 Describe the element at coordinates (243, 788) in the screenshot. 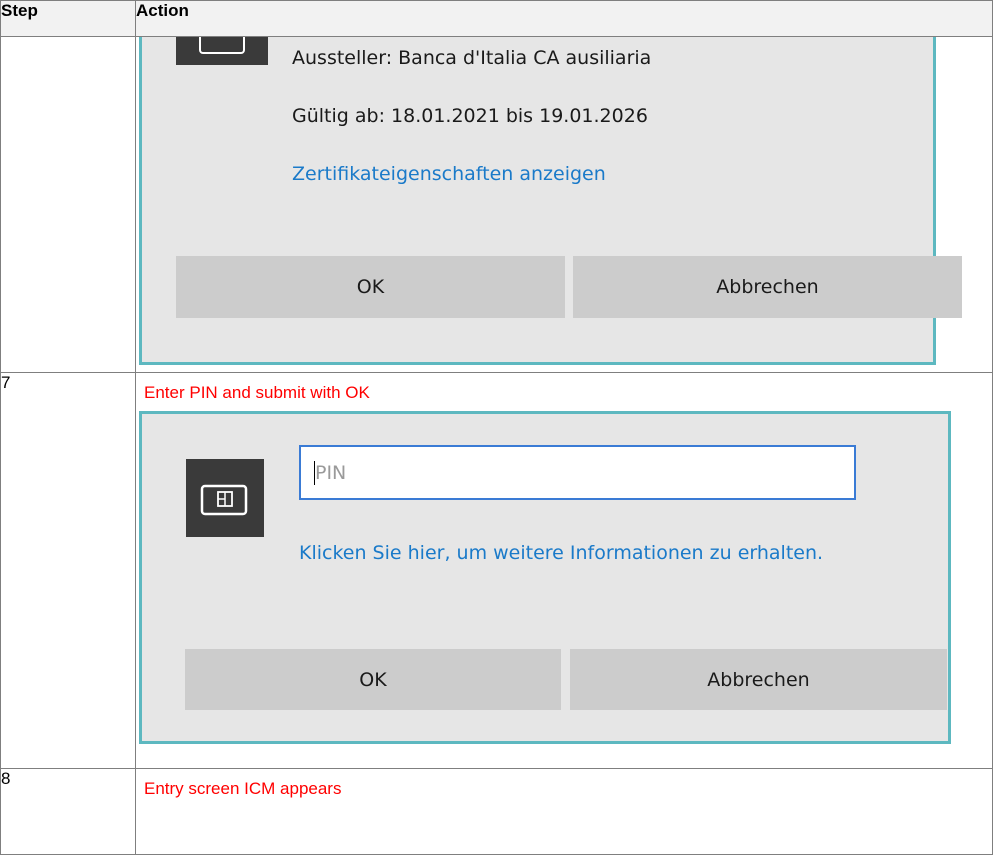

I see `action-text: Entry screen ICM appears` at that location.